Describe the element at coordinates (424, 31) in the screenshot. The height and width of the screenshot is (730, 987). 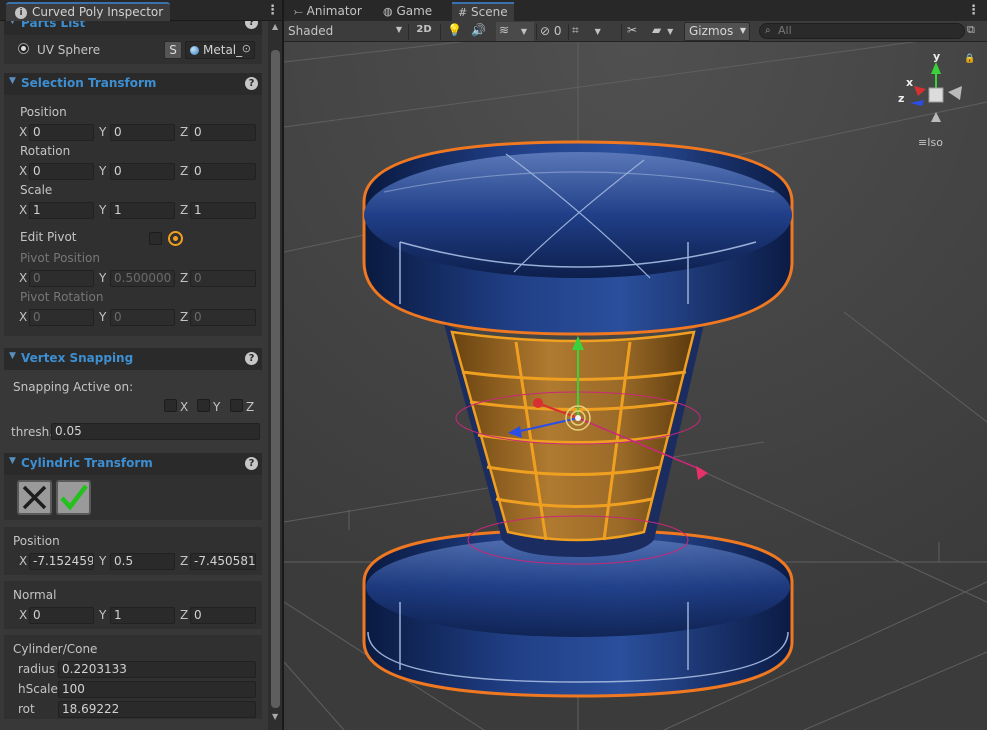
I see `mode-2d-button: 2D` at that location.